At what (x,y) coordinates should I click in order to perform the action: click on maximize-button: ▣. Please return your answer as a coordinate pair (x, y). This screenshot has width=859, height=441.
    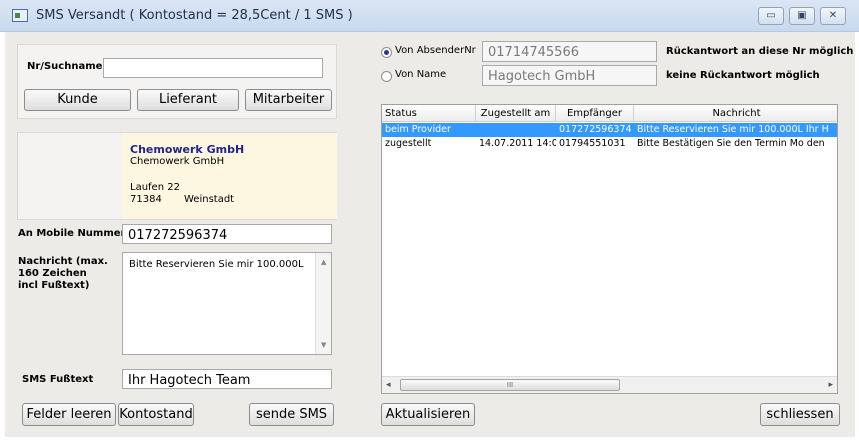
    Looking at the image, I should click on (802, 16).